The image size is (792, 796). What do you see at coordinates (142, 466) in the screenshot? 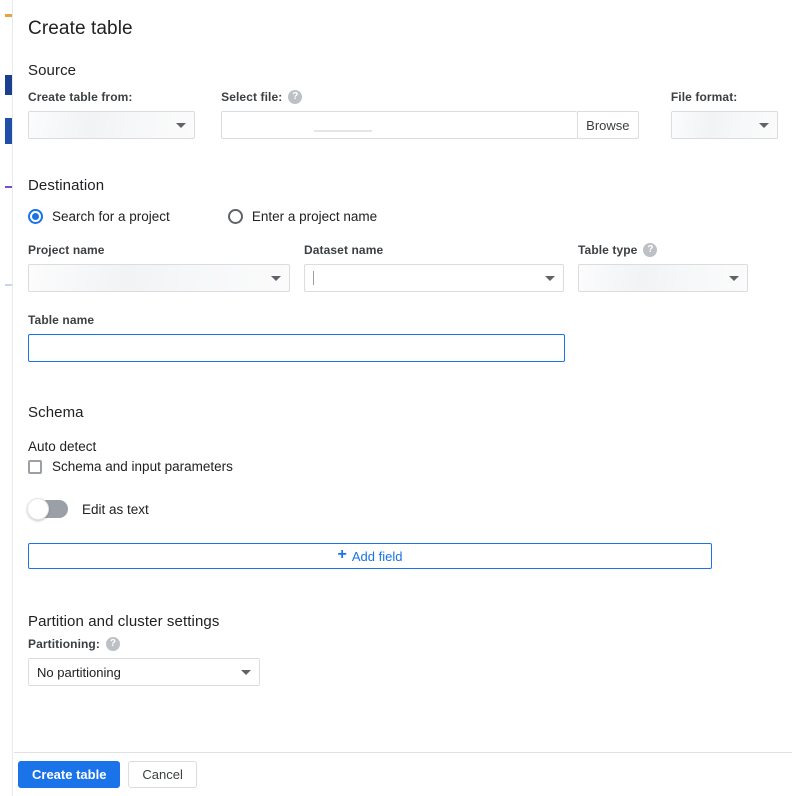
I see `auto-detect-checkbox-label: Schema and input parameters` at bounding box center [142, 466].